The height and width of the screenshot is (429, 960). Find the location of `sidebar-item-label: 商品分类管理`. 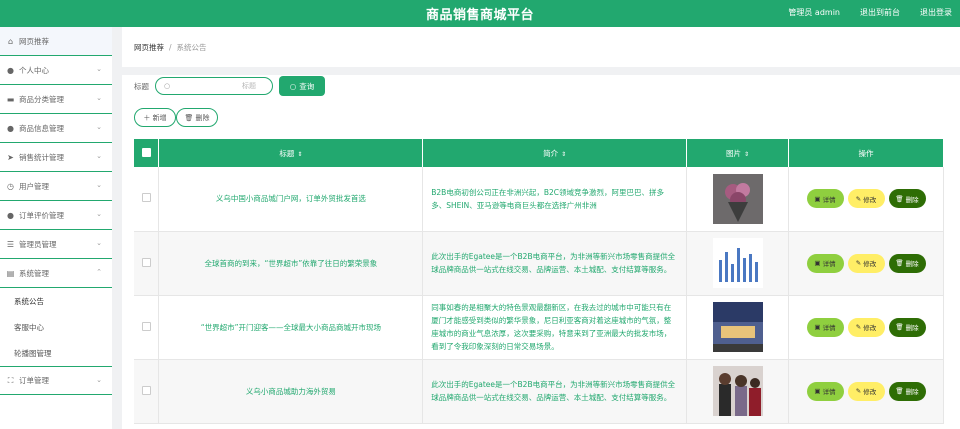

sidebar-item-label: 商品分类管理 is located at coordinates (41, 99).